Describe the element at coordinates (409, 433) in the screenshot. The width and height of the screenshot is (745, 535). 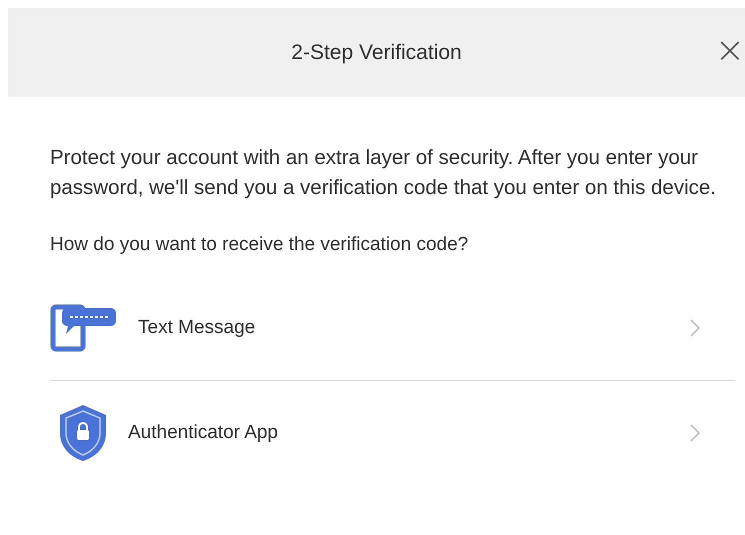
I see `option-label: Authenticator App` at that location.